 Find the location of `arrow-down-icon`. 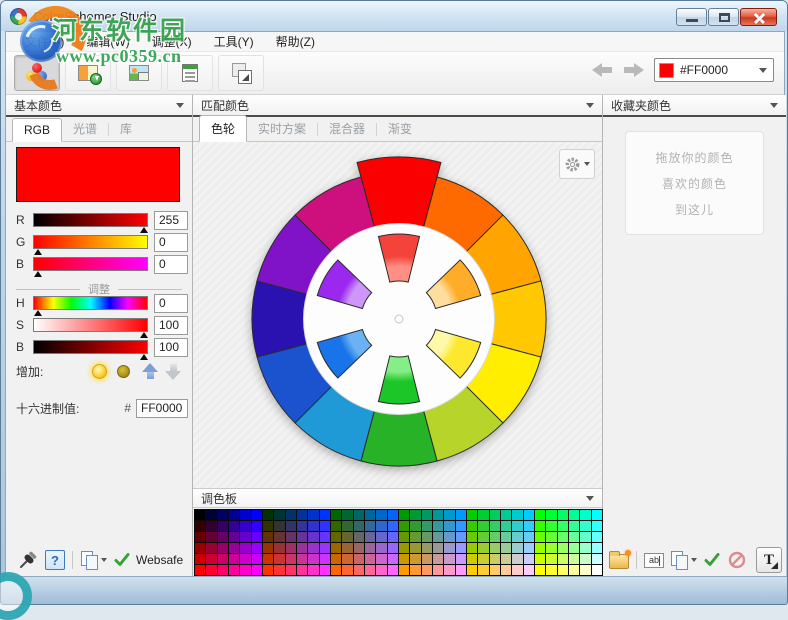

arrow-down-icon is located at coordinates (173, 371).